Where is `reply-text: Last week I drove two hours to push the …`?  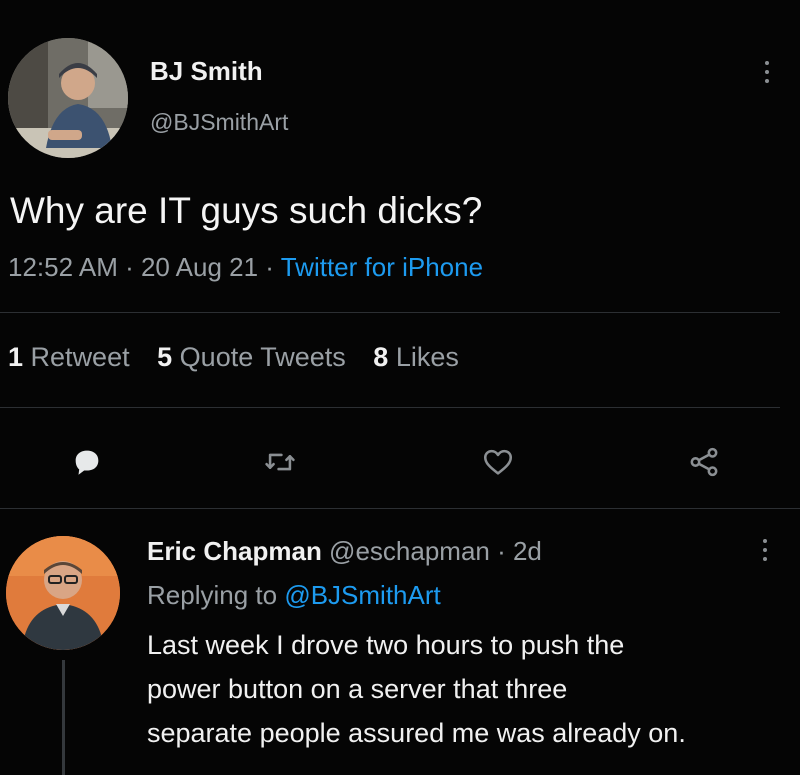
reply-text: Last week I drove two hours to push the … is located at coordinates (467, 689).